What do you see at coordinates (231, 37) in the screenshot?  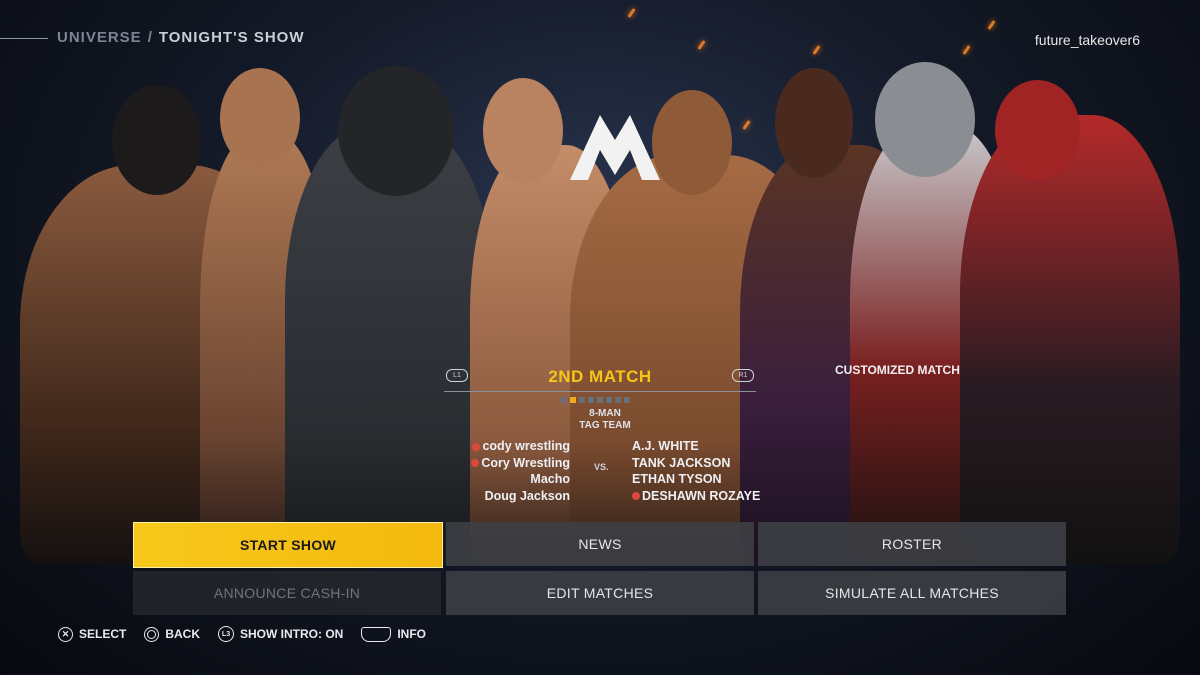 I see `breadcrumb-current: TONIGHT'S SHOW` at bounding box center [231, 37].